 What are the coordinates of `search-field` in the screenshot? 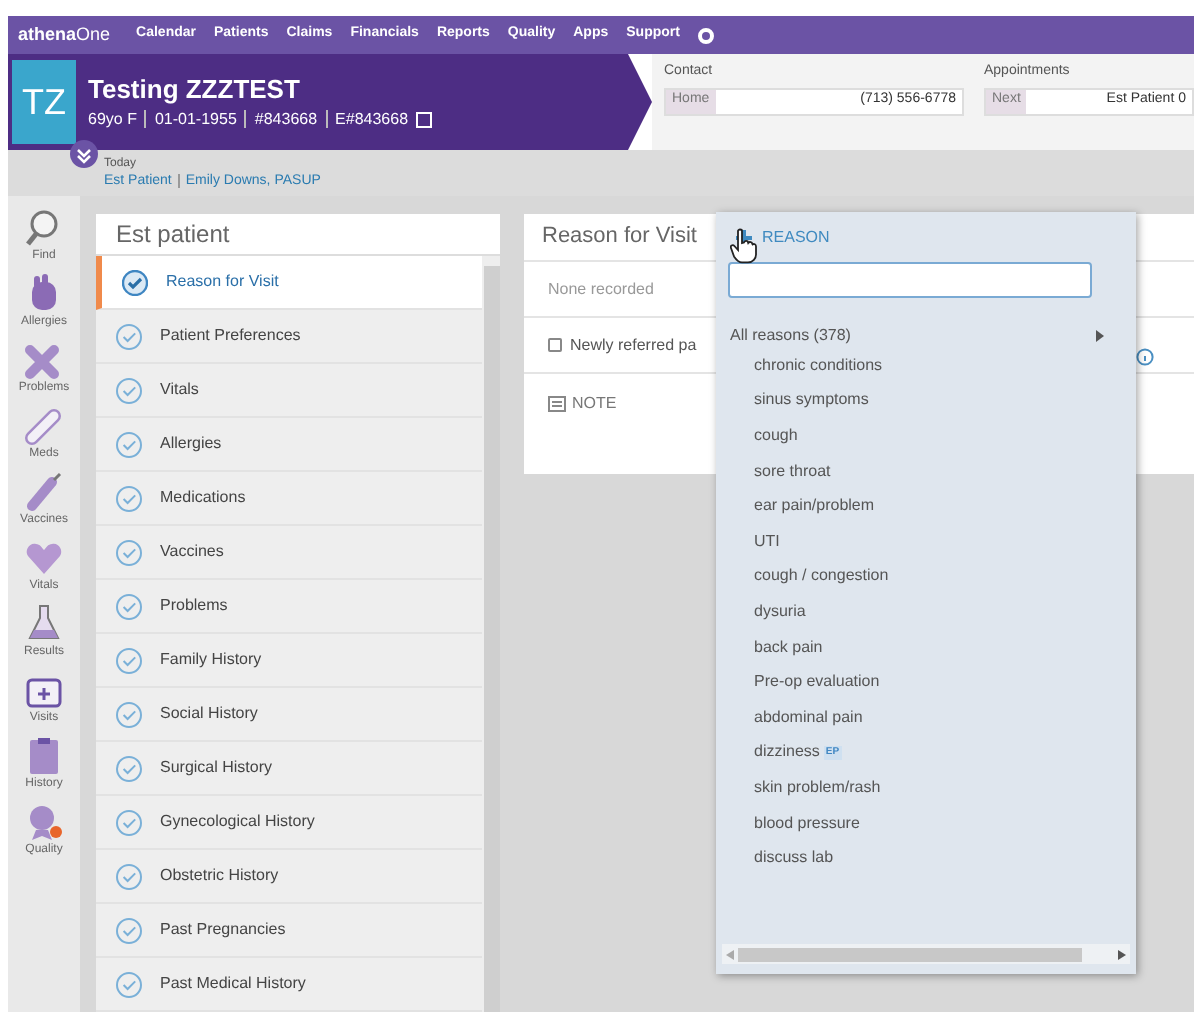 It's located at (910, 280).